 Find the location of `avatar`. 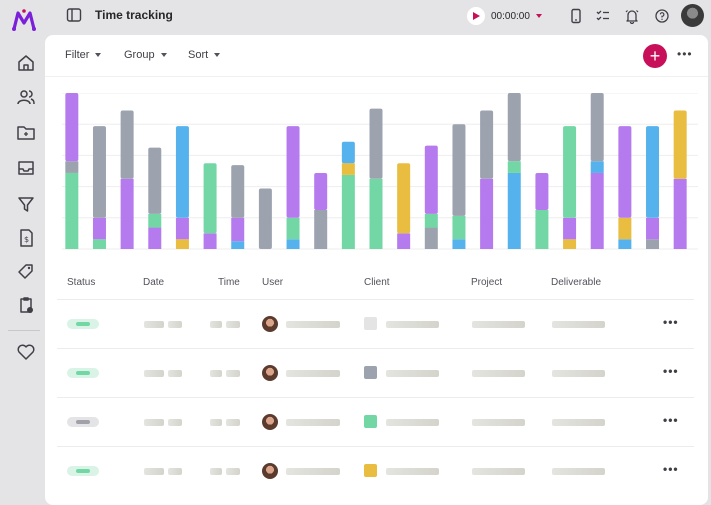

avatar is located at coordinates (692, 15).